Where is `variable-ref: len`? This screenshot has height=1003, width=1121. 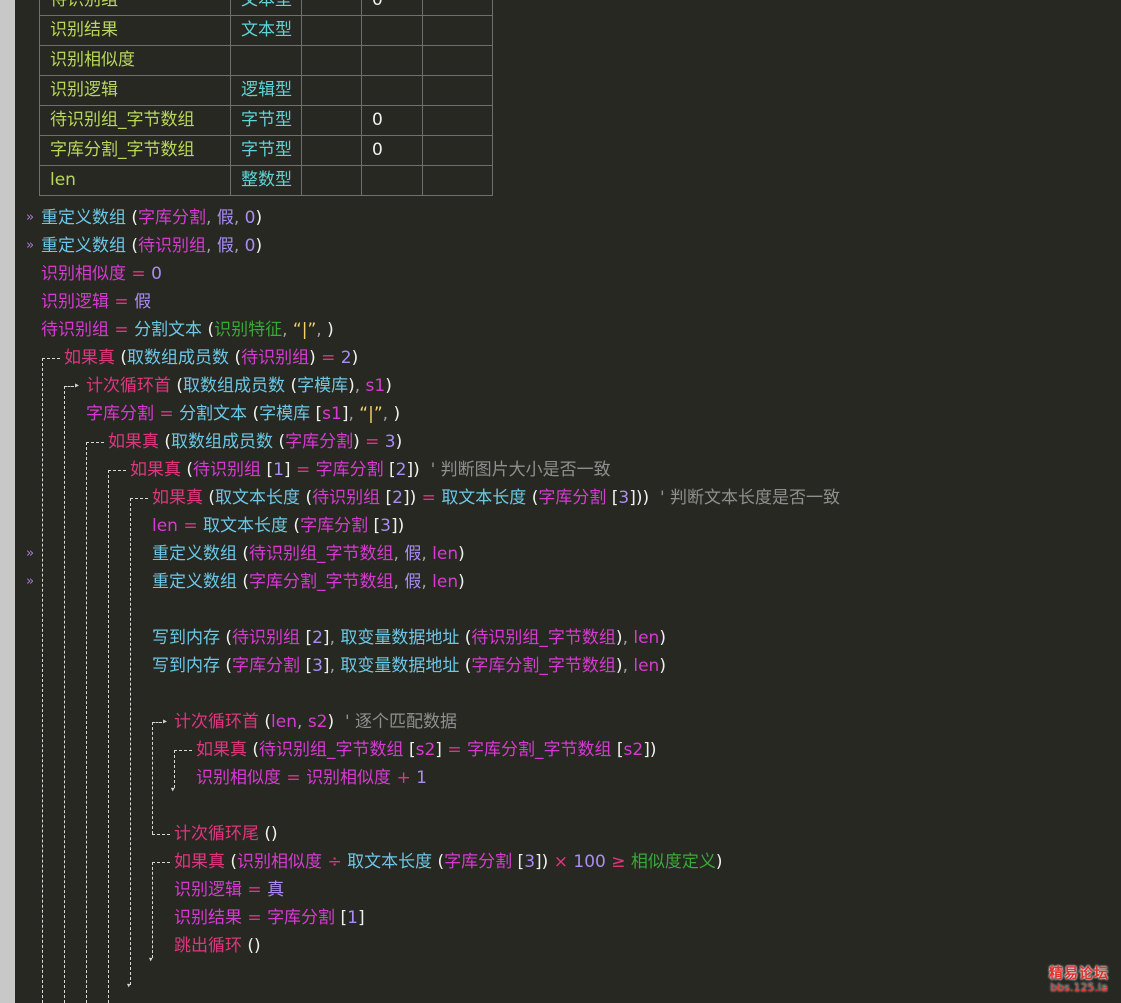 variable-ref: len is located at coordinates (646, 638).